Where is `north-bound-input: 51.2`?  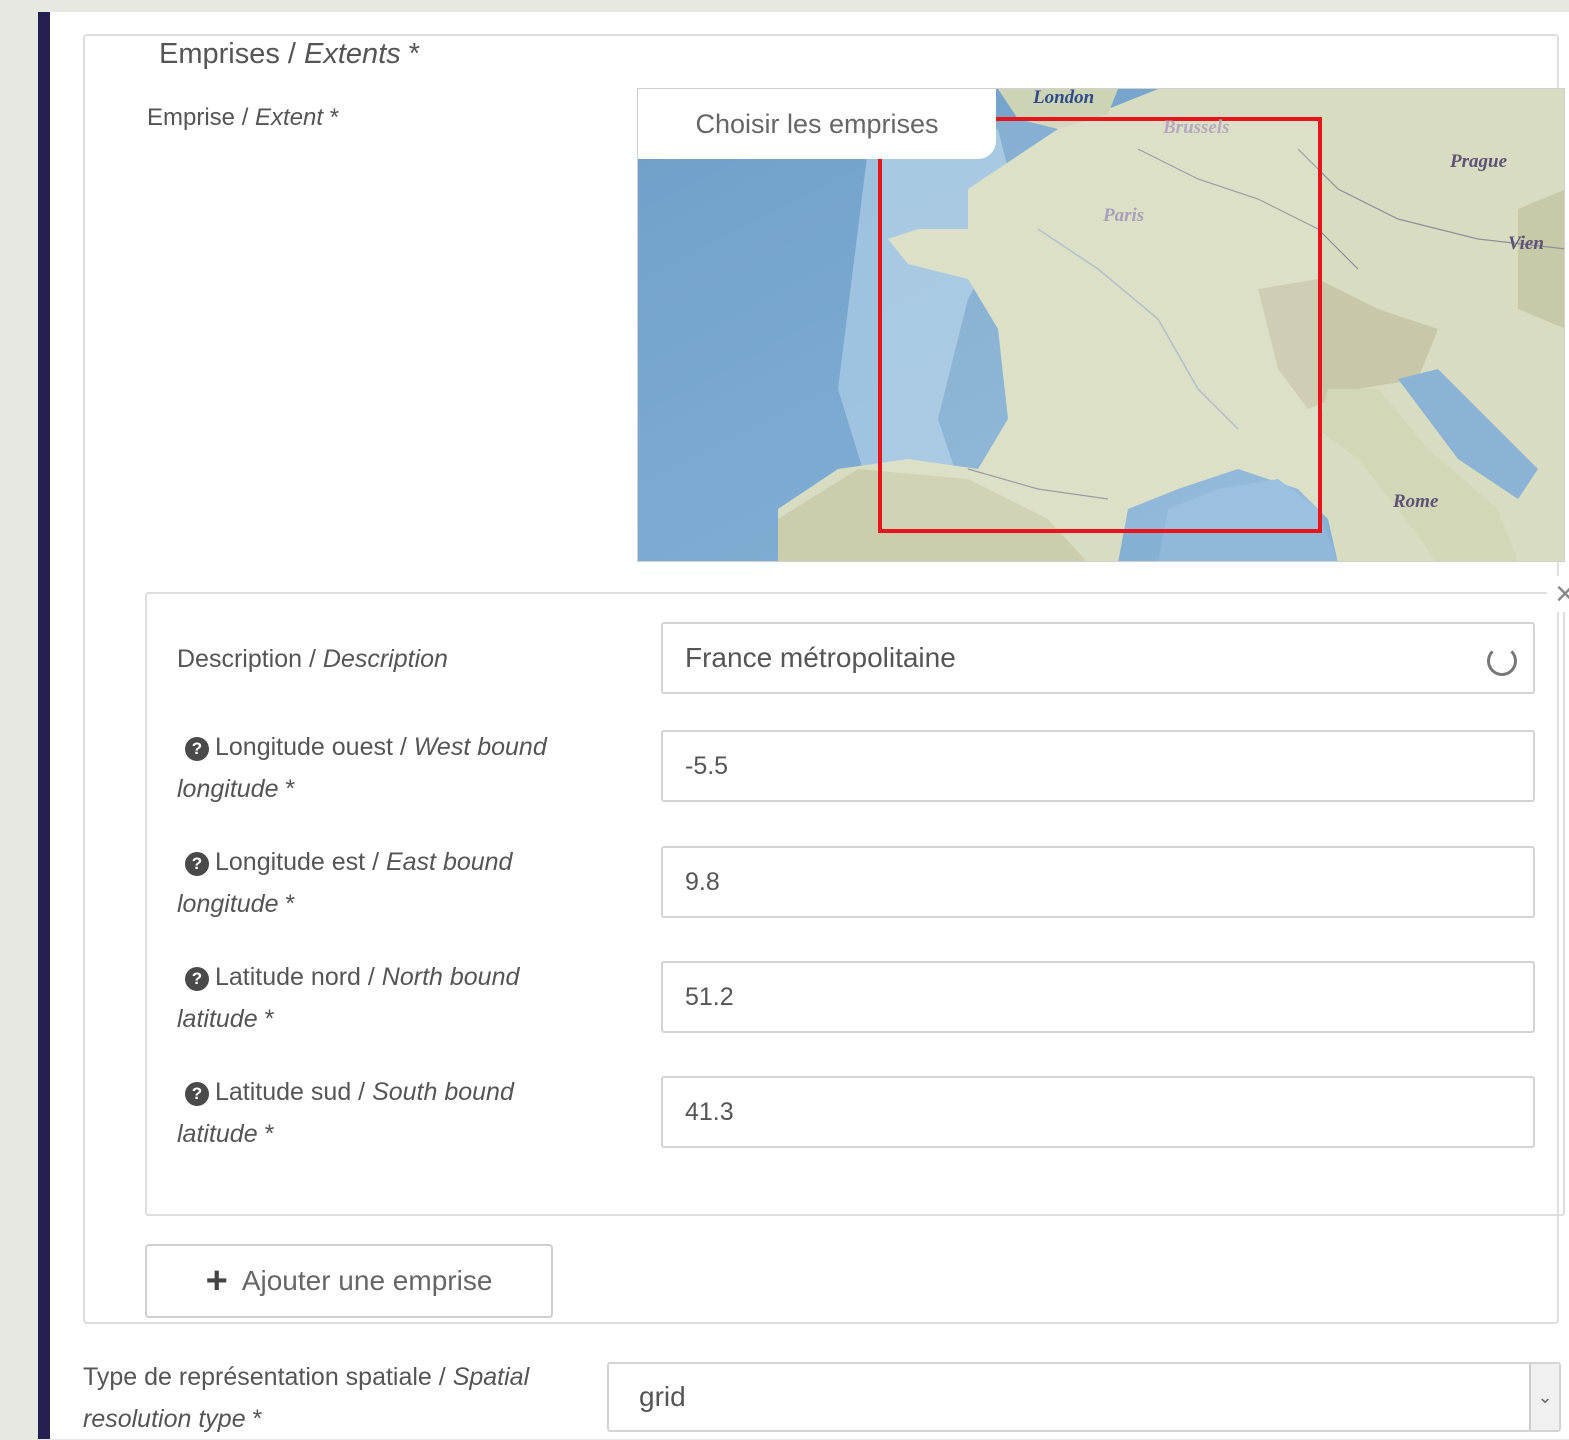 north-bound-input: 51.2 is located at coordinates (1098, 997).